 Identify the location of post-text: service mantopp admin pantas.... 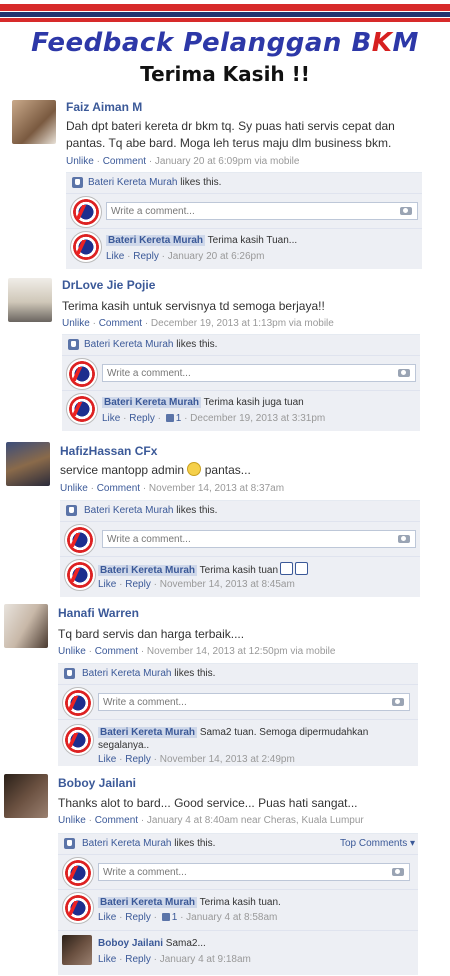
(155, 469).